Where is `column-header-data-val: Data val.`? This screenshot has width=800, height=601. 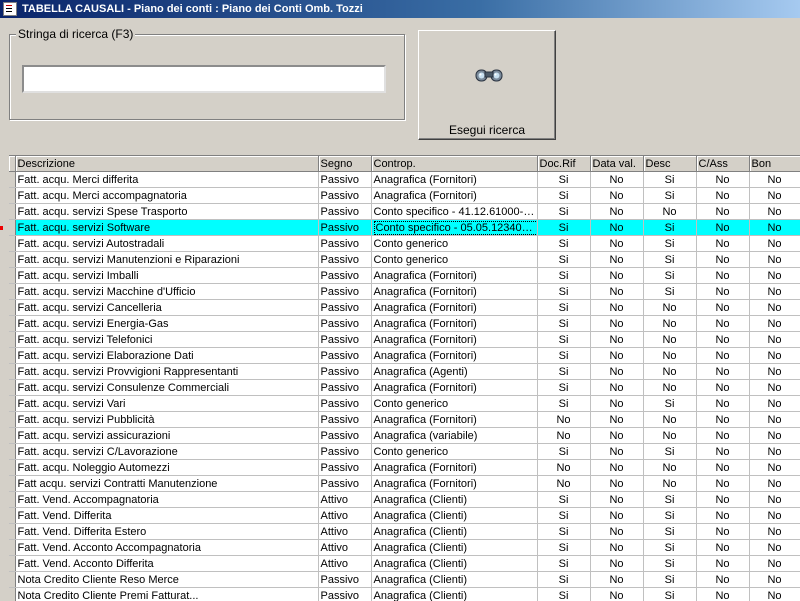
column-header-data-val: Data val. is located at coordinates (616, 164).